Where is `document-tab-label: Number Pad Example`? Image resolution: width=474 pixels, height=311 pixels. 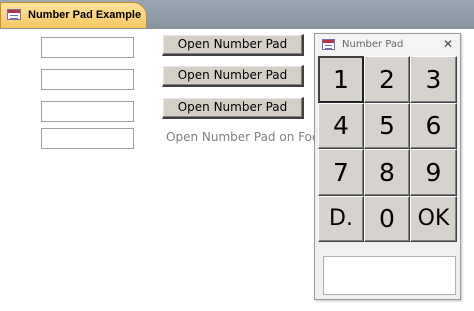 document-tab-label: Number Pad Example is located at coordinates (85, 15).